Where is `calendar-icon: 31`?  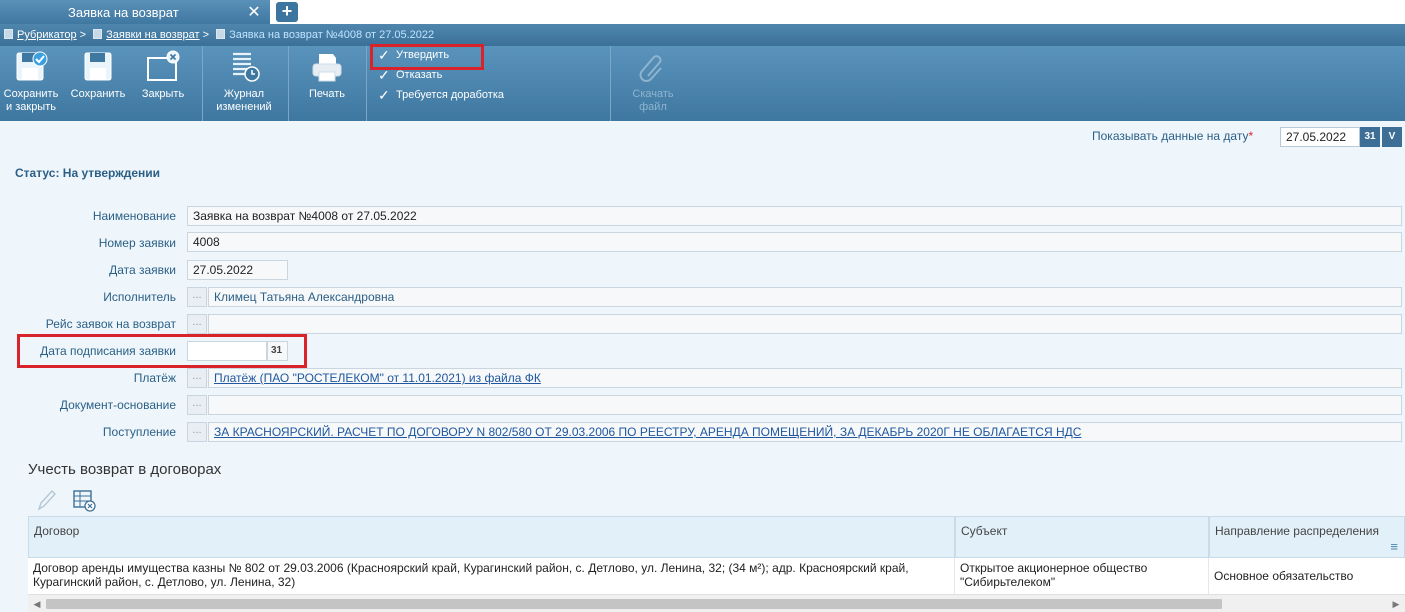 calendar-icon: 31 is located at coordinates (1370, 137).